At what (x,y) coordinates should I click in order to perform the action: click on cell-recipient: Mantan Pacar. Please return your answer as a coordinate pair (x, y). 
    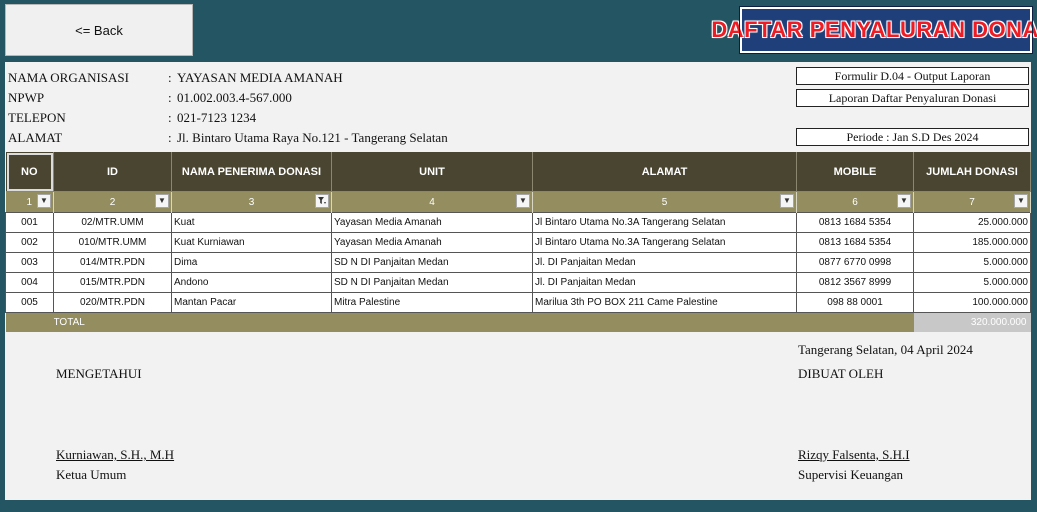
    Looking at the image, I should click on (251, 302).